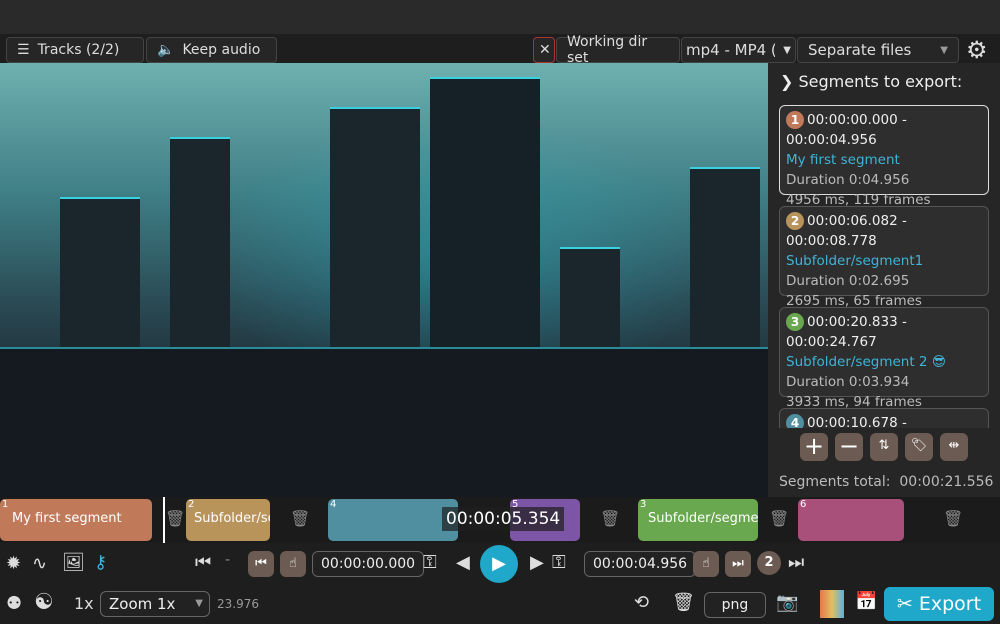 This screenshot has height=624, width=1000. Describe the element at coordinates (866, 362) in the screenshot. I see `segment-name: Subfolder/segment 2 😎` at that location.